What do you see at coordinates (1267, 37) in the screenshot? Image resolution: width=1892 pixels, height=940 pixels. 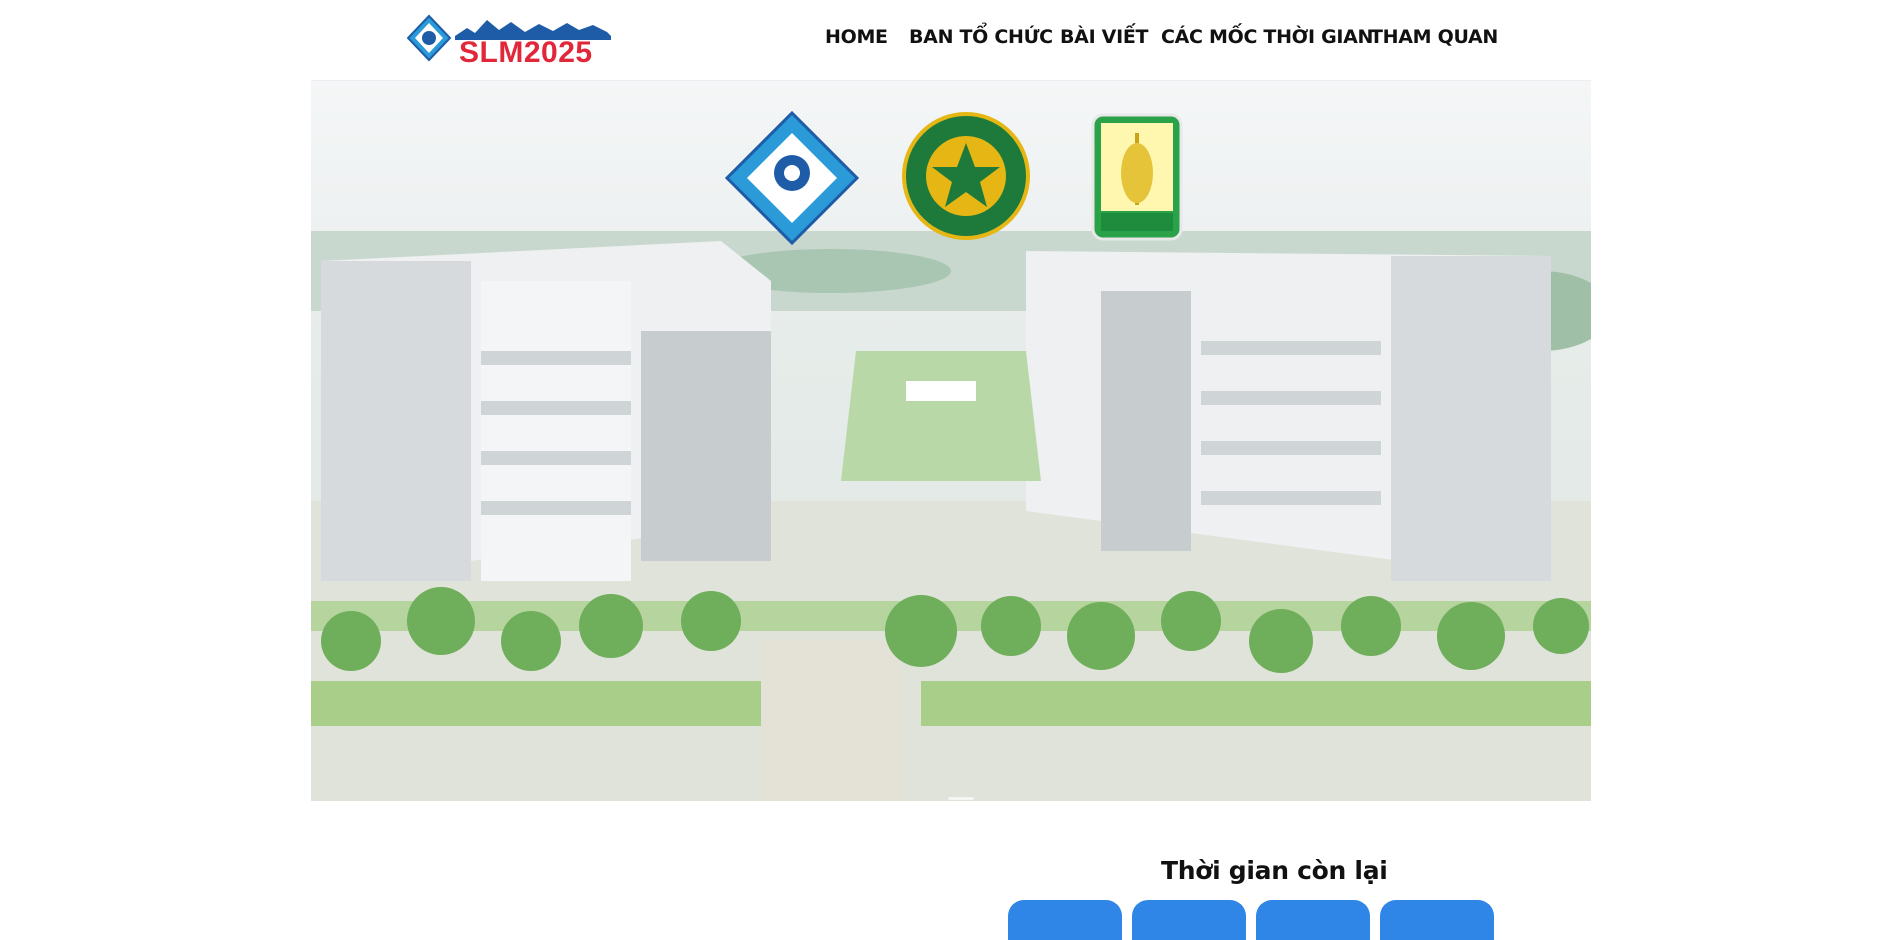 I see `nav-cac-moc-thoi-gian: CÁC MỐC THỜI GIAN` at bounding box center [1267, 37].